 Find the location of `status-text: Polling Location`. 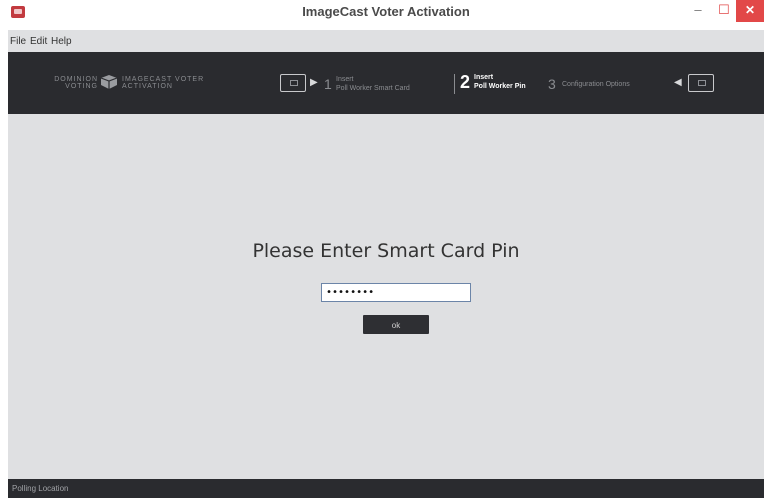

status-text: Polling Location is located at coordinates (40, 488).